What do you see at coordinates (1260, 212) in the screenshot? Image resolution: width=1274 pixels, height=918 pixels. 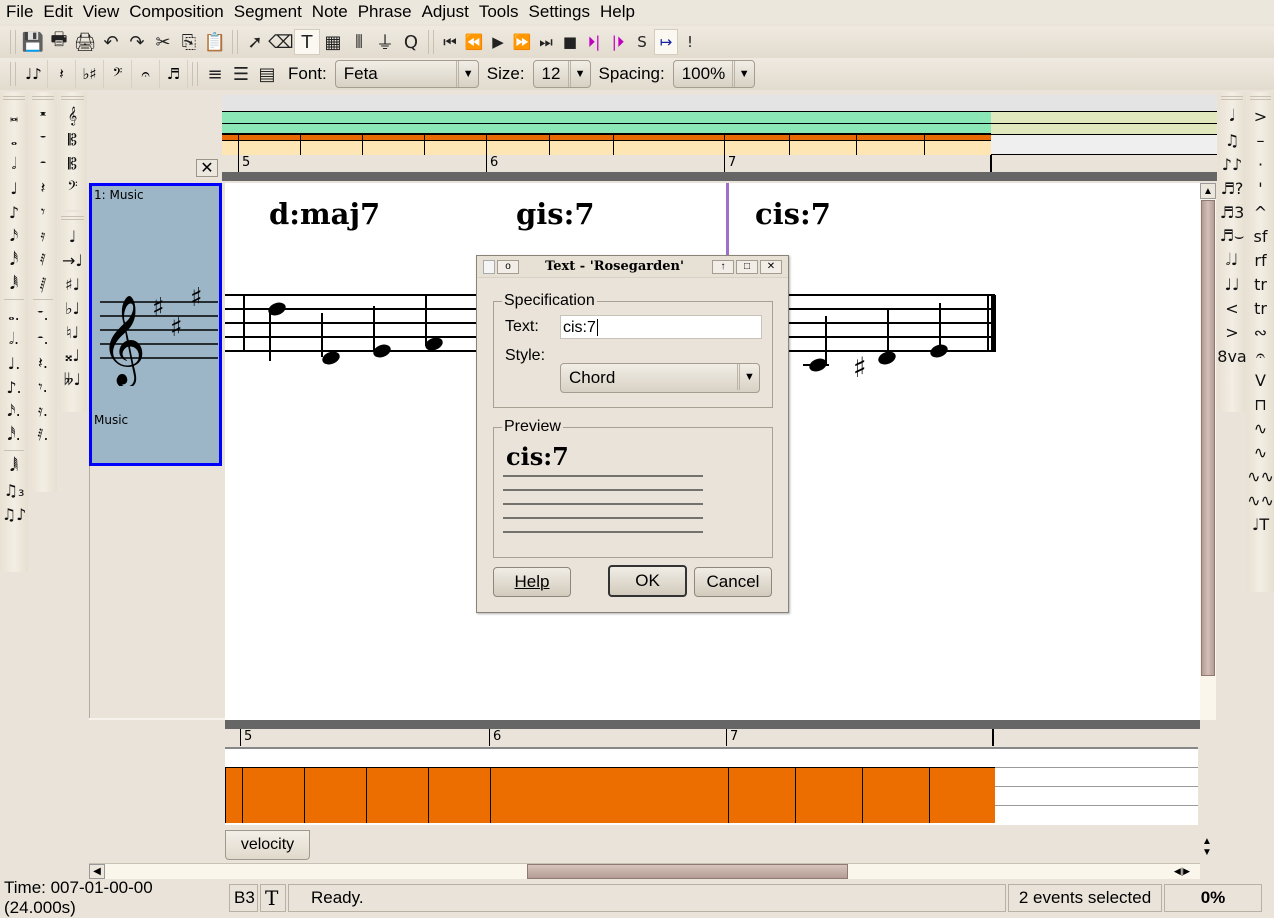 I see `ornament-palette-item: ^` at bounding box center [1260, 212].